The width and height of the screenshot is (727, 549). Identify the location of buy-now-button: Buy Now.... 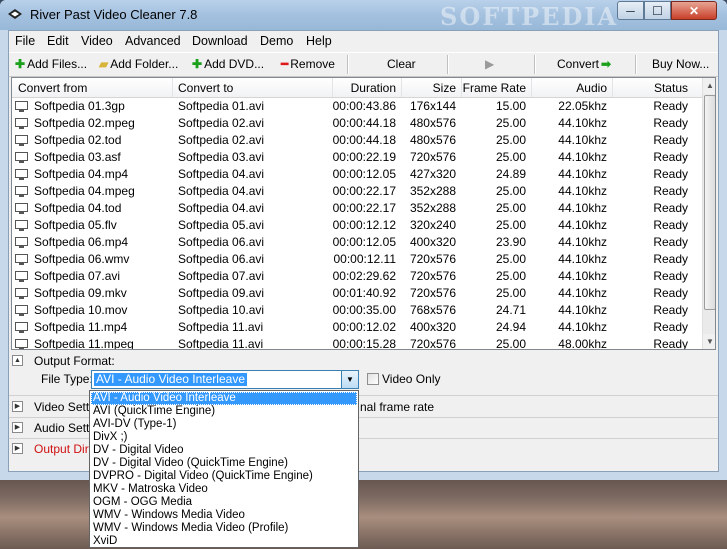
(680, 64).